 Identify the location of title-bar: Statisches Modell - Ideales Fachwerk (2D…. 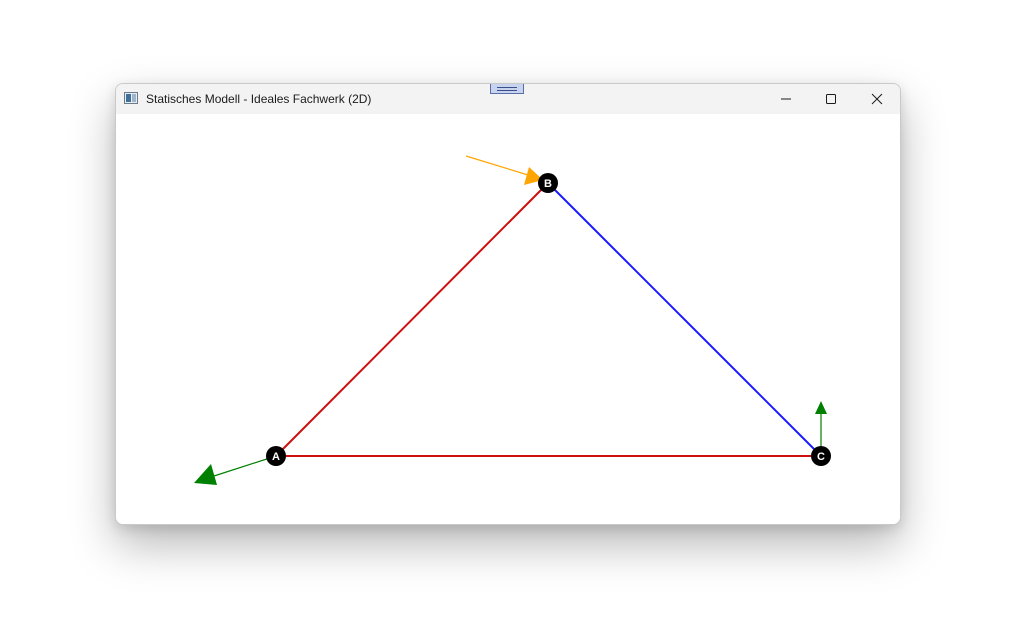
(508, 99).